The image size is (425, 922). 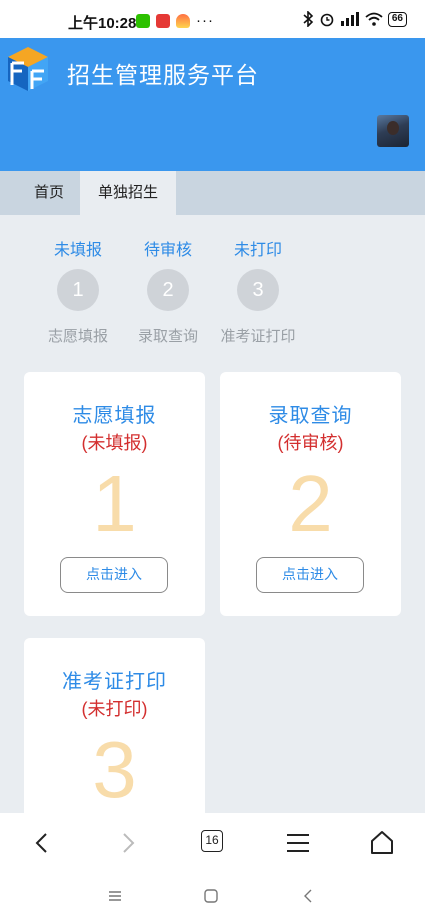 I want to click on signal-icon, so click(x=349, y=19).